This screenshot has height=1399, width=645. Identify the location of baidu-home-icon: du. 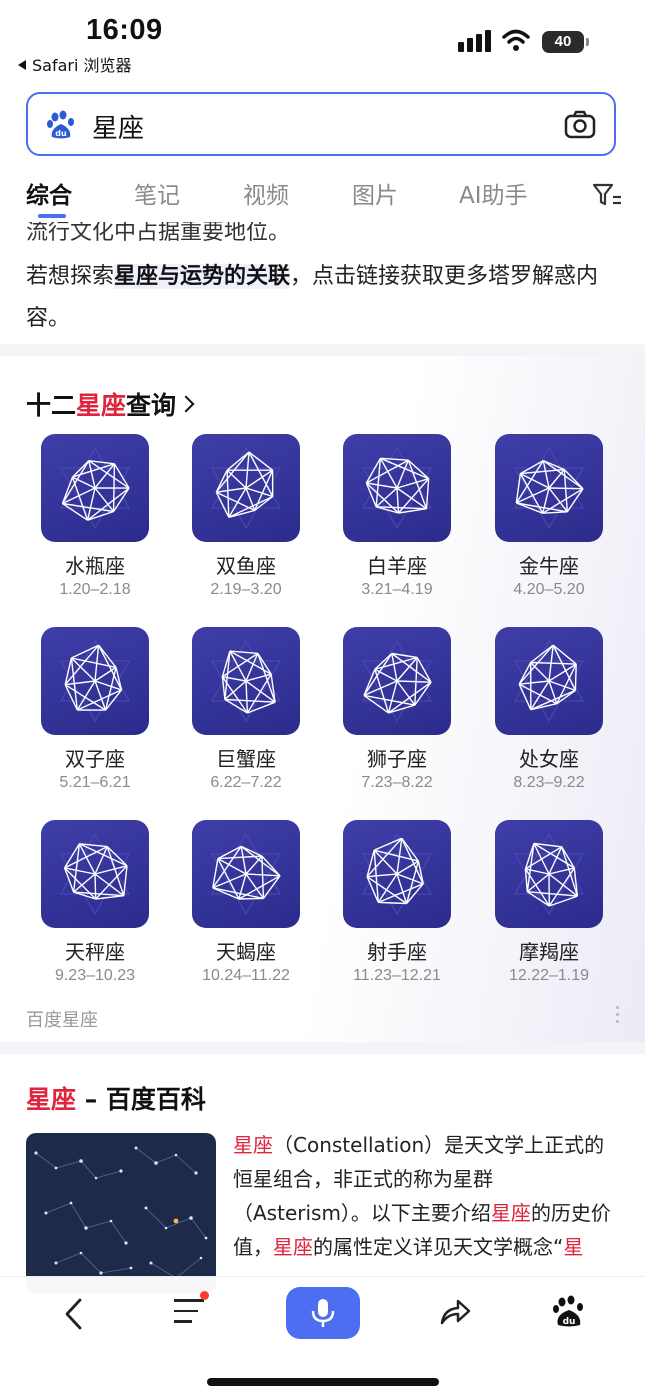
(570, 1311).